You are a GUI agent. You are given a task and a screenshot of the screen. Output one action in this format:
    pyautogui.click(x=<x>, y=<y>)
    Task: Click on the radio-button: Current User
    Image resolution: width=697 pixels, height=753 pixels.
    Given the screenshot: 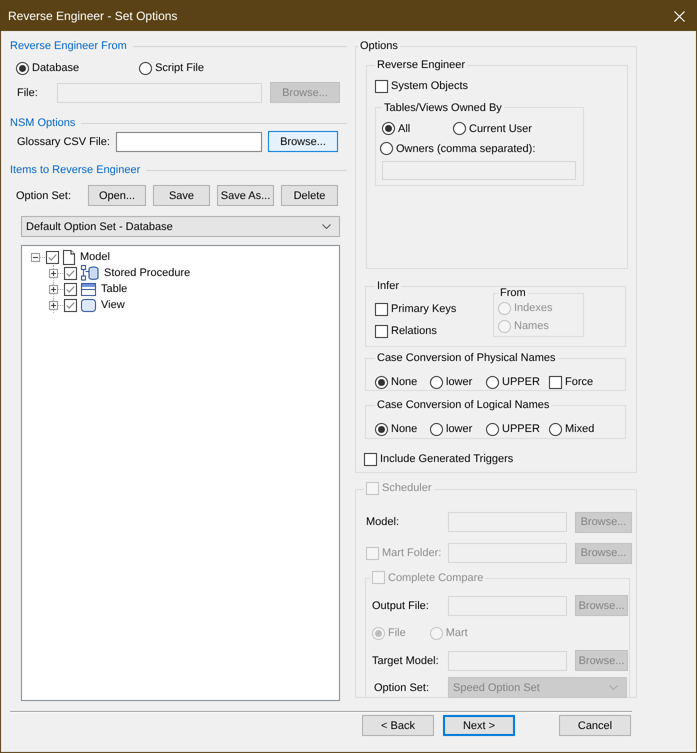 What is the action you would take?
    pyautogui.click(x=492, y=128)
    